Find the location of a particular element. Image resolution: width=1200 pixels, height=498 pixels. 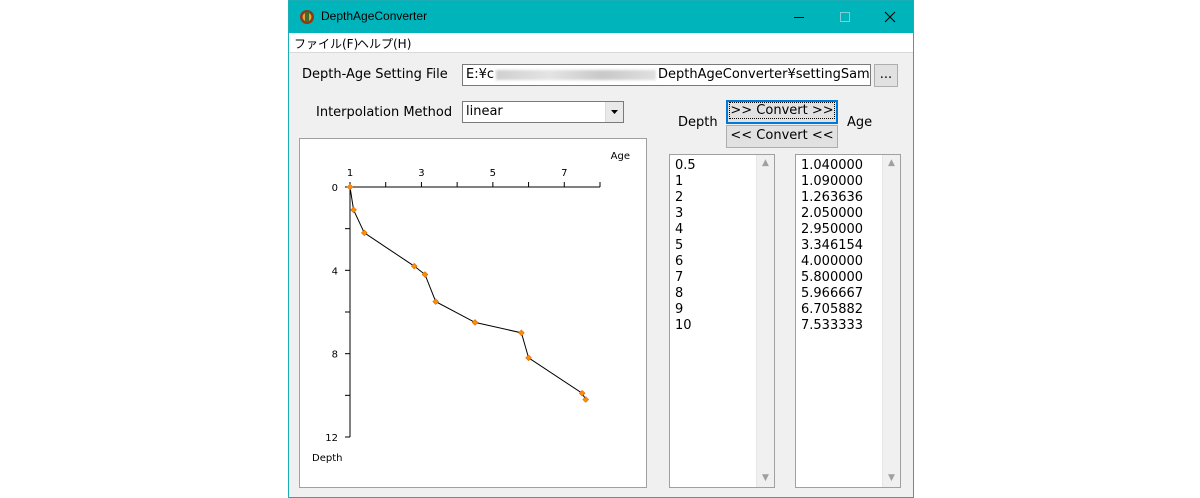

depth-list-item: 3 is located at coordinates (685, 214).